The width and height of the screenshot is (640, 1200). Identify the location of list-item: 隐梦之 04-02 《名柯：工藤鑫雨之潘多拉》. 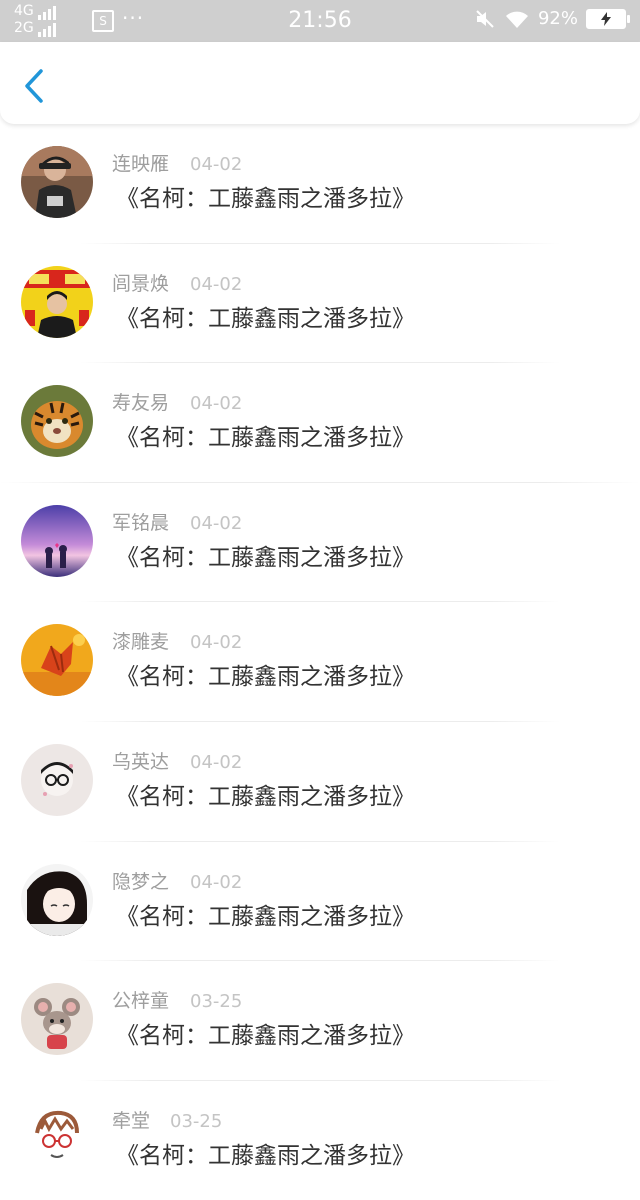
(320, 902).